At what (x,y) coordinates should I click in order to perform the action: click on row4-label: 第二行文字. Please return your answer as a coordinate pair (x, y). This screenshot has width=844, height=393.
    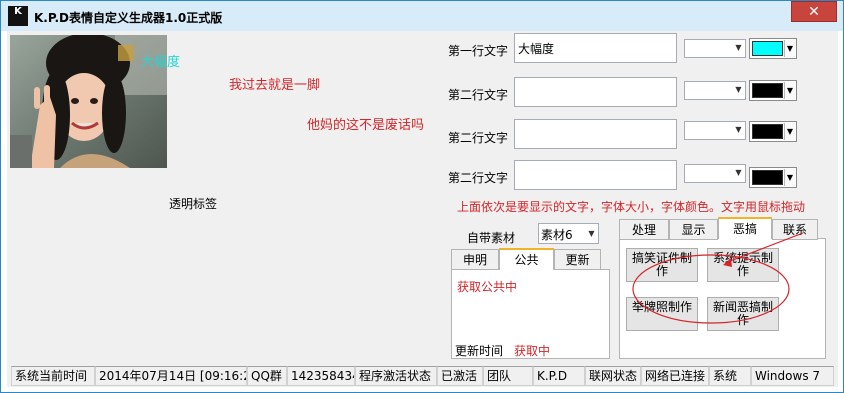
    Looking at the image, I should click on (478, 178).